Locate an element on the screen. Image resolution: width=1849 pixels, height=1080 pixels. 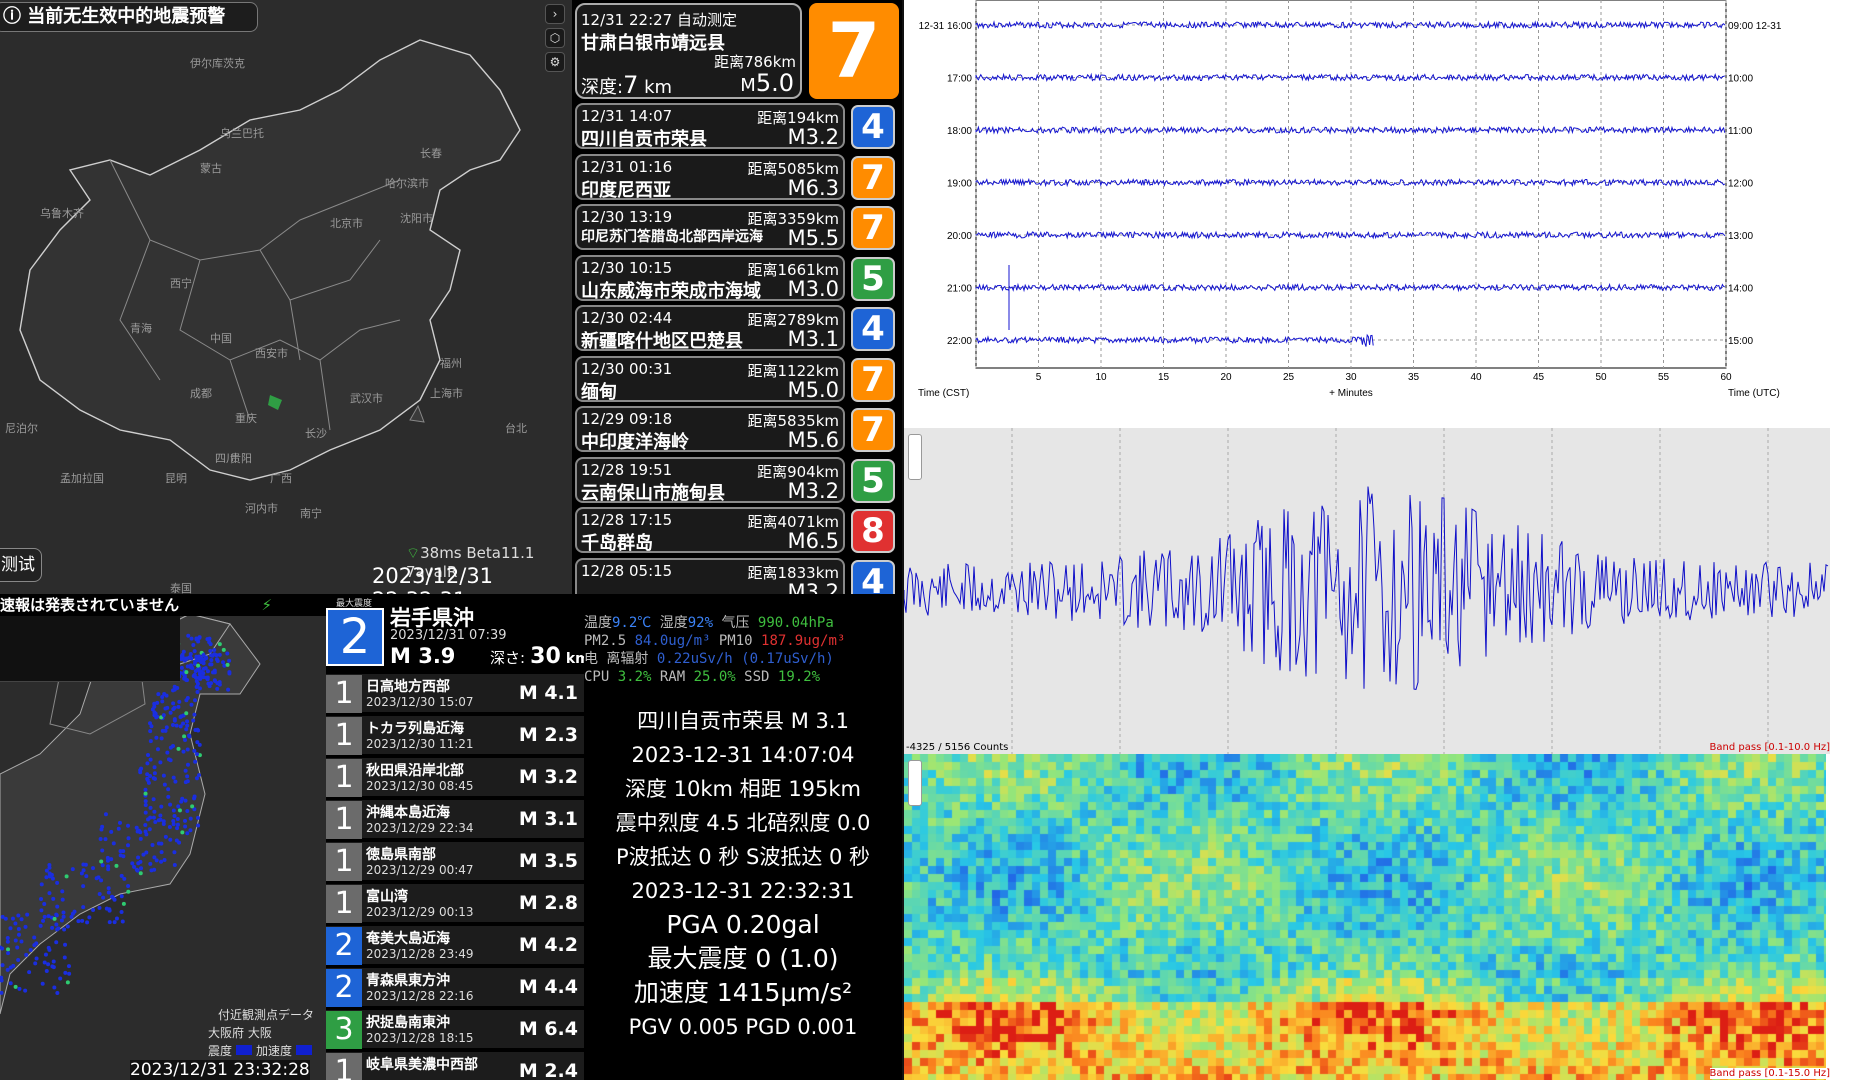
quake-row: 12/28 17:15 千岛群岛 距离4071km M6.5 8 is located at coordinates (738, 530).